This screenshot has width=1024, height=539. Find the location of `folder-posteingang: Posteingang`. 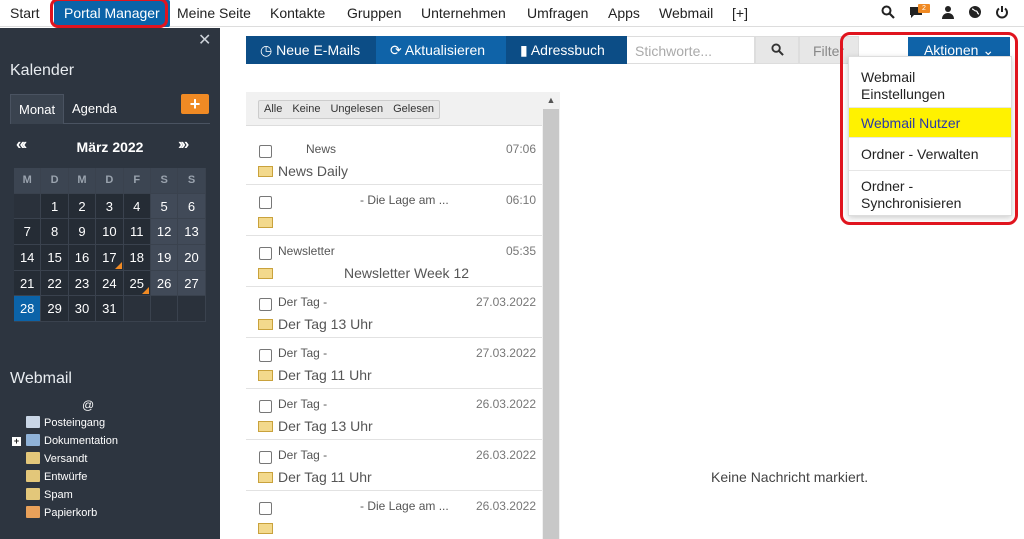

folder-posteingang: Posteingang is located at coordinates (65, 424).